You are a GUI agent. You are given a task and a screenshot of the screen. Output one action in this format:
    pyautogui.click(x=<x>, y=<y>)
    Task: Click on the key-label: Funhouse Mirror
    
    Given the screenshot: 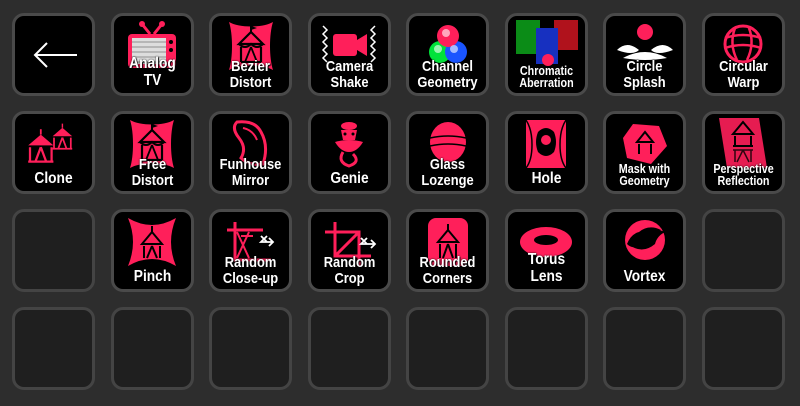 What is the action you would take?
    pyautogui.click(x=250, y=172)
    